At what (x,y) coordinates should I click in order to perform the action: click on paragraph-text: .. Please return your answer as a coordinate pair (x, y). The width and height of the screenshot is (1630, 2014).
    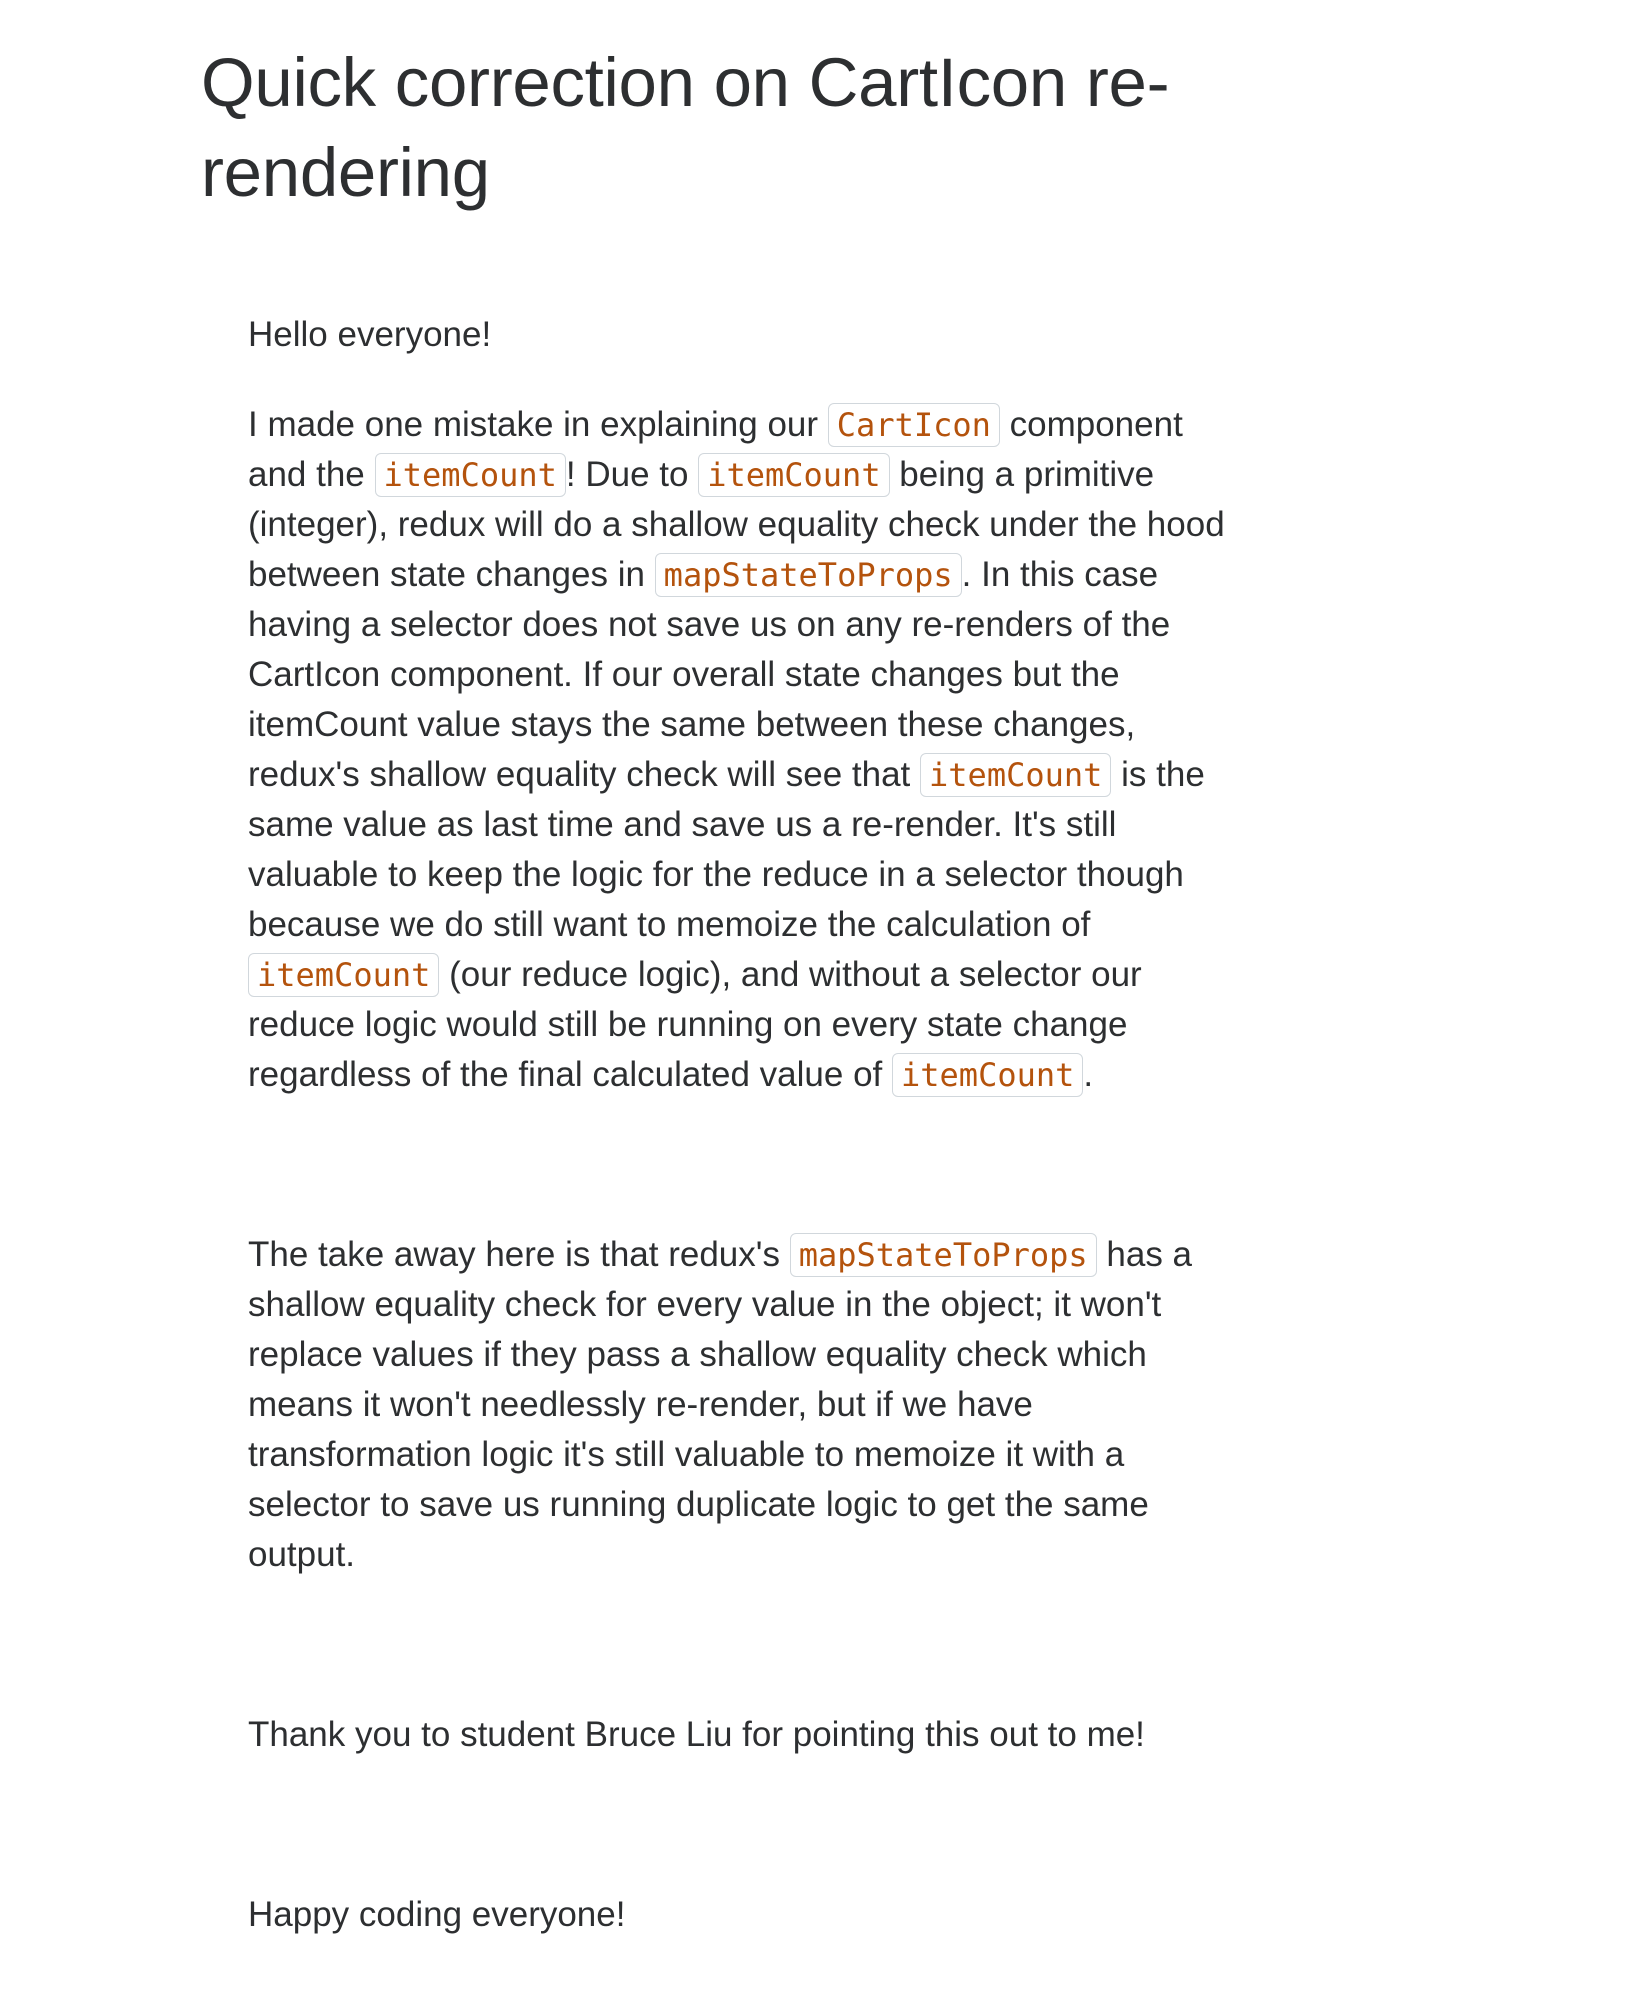
    Looking at the image, I should click on (1088, 1074).